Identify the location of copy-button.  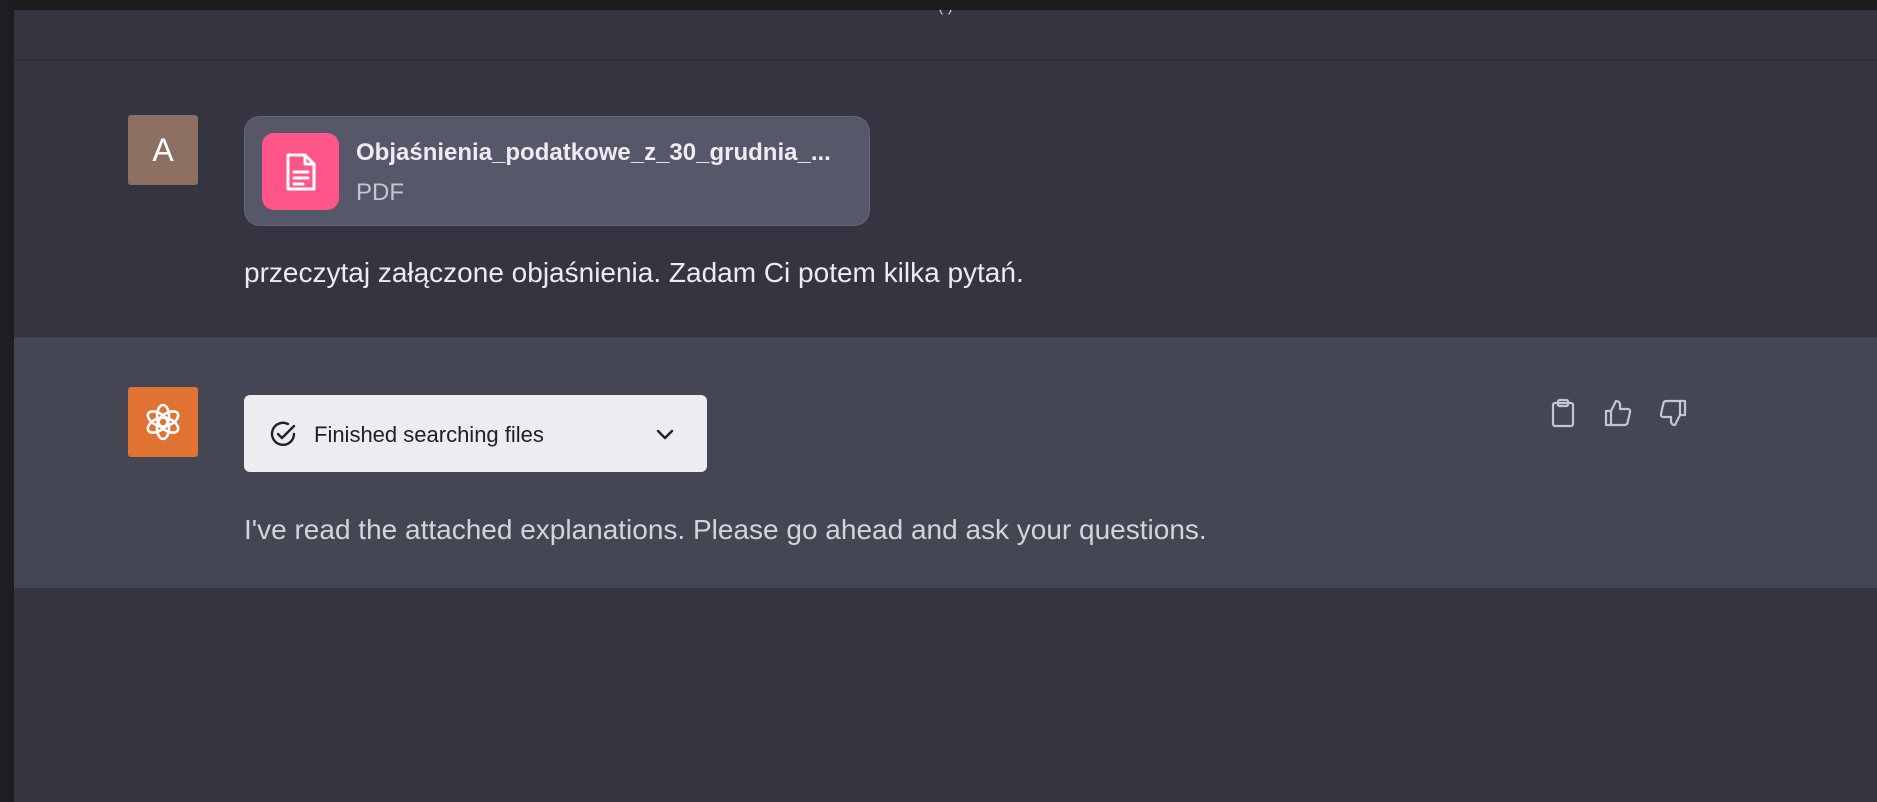
(1563, 413).